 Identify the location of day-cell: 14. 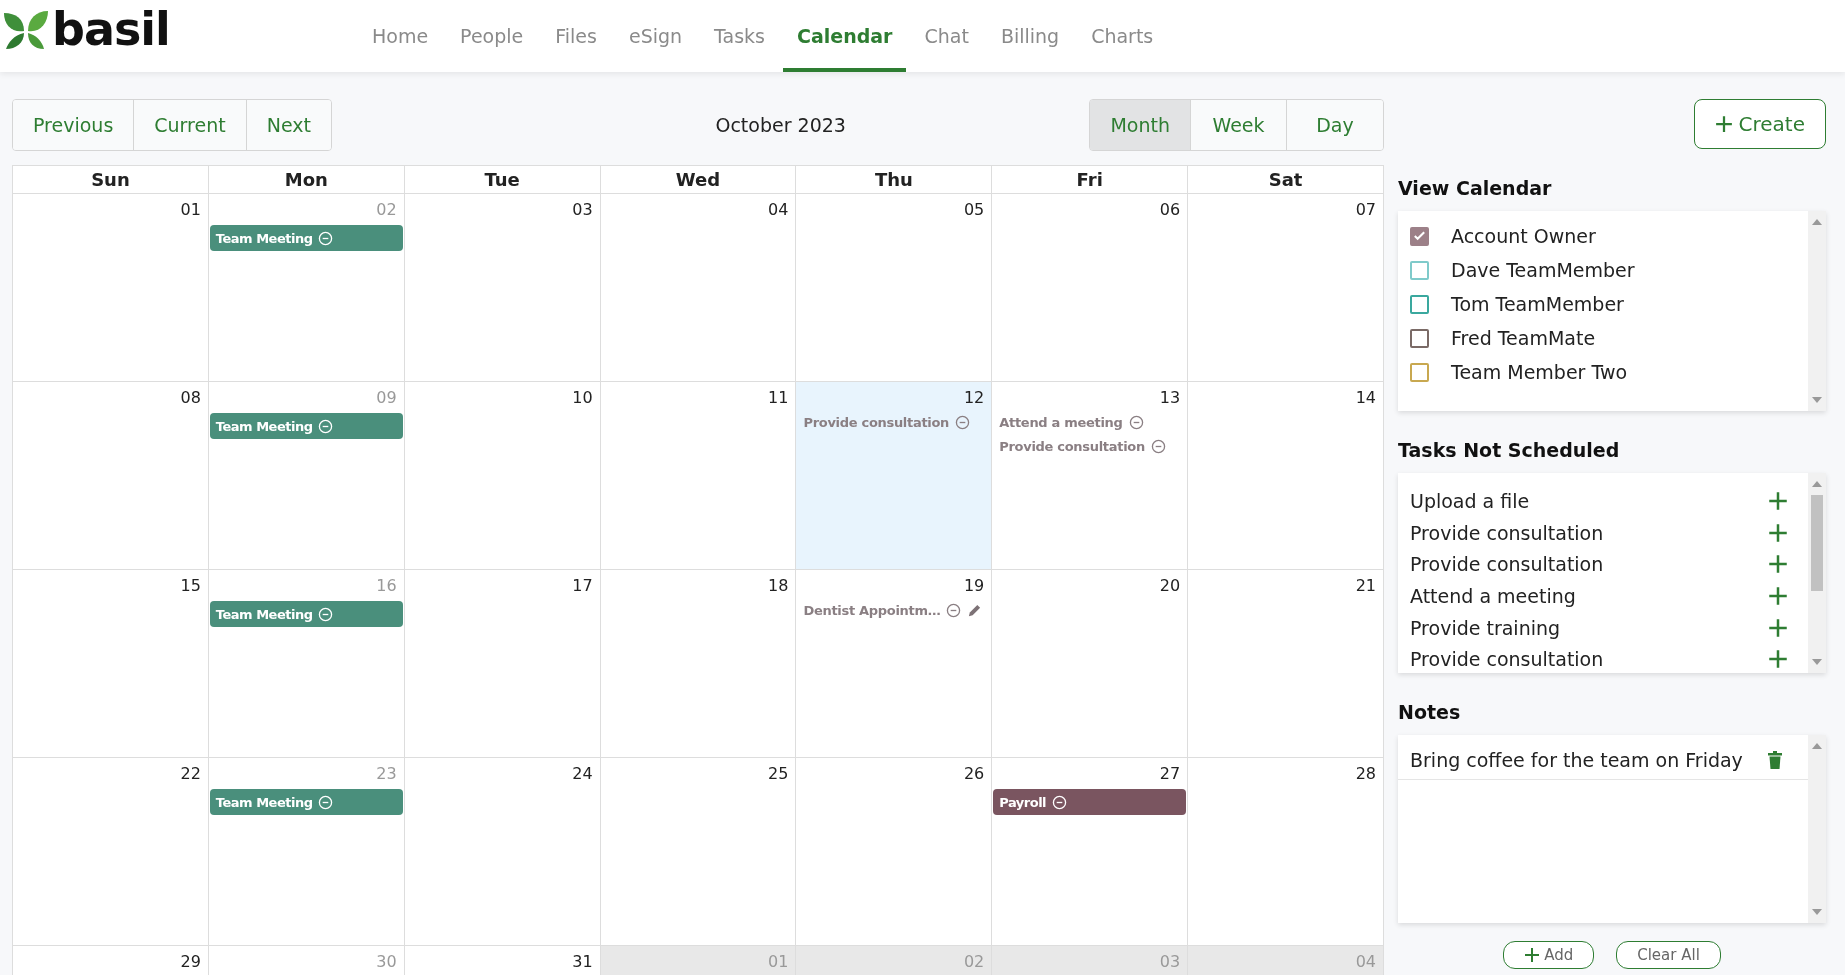
(1286, 476).